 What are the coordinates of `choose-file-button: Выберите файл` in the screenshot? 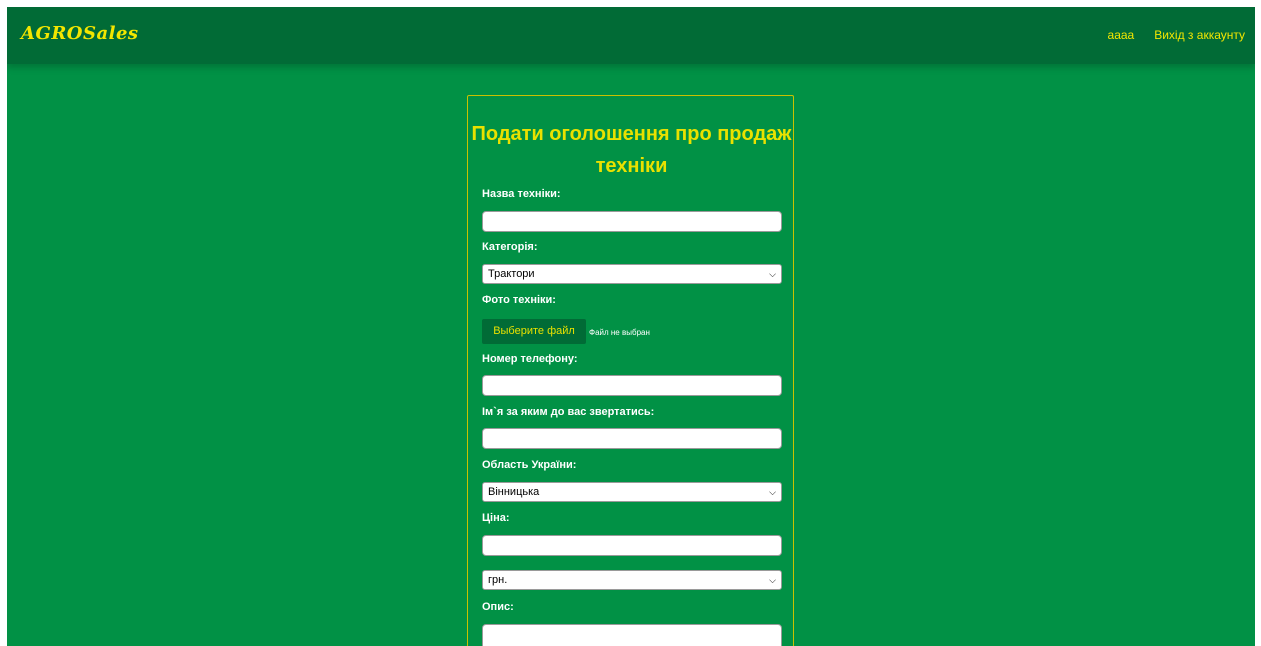 It's located at (534, 331).